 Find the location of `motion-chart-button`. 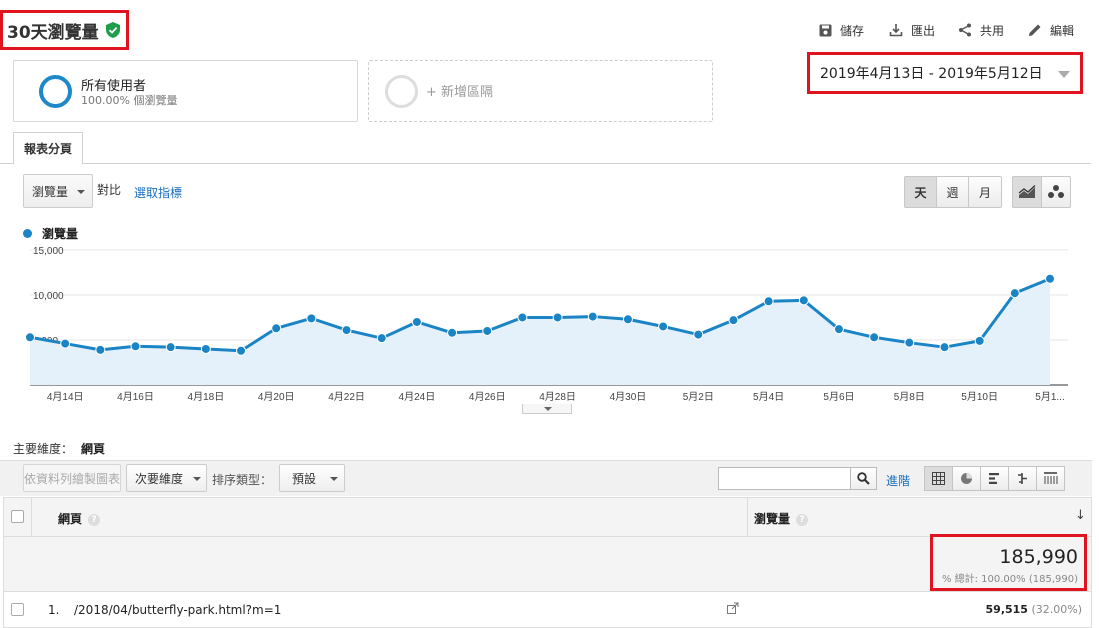

motion-chart-button is located at coordinates (1056, 192).